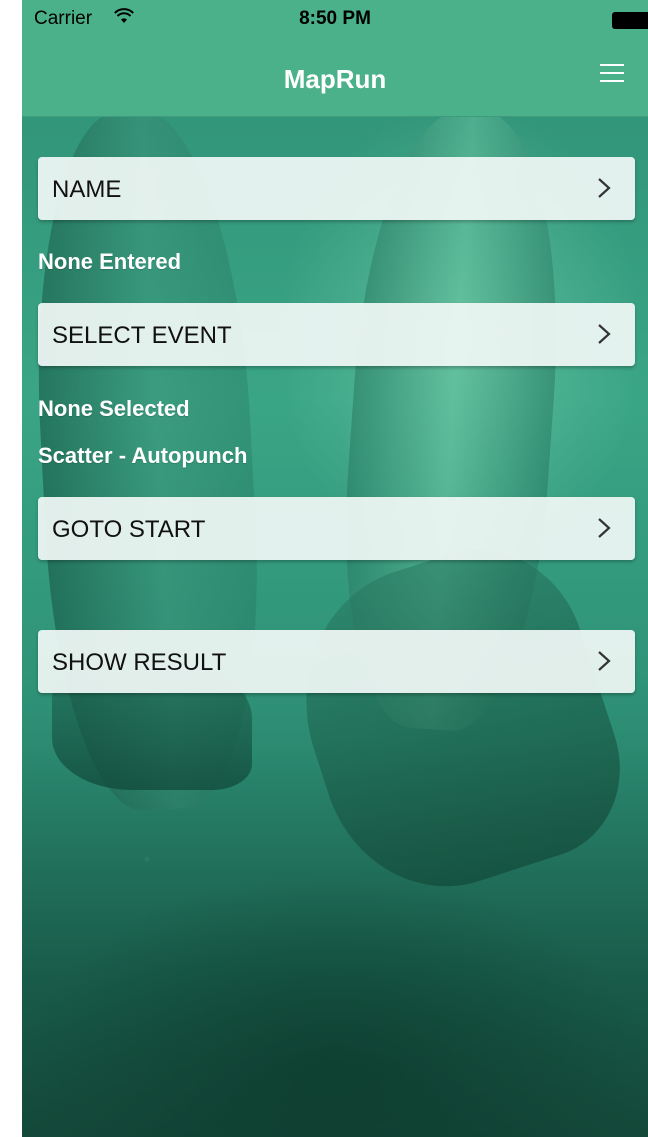 The width and height of the screenshot is (648, 1137). What do you see at coordinates (616, 76) in the screenshot?
I see `hamburger-menu-icon` at bounding box center [616, 76].